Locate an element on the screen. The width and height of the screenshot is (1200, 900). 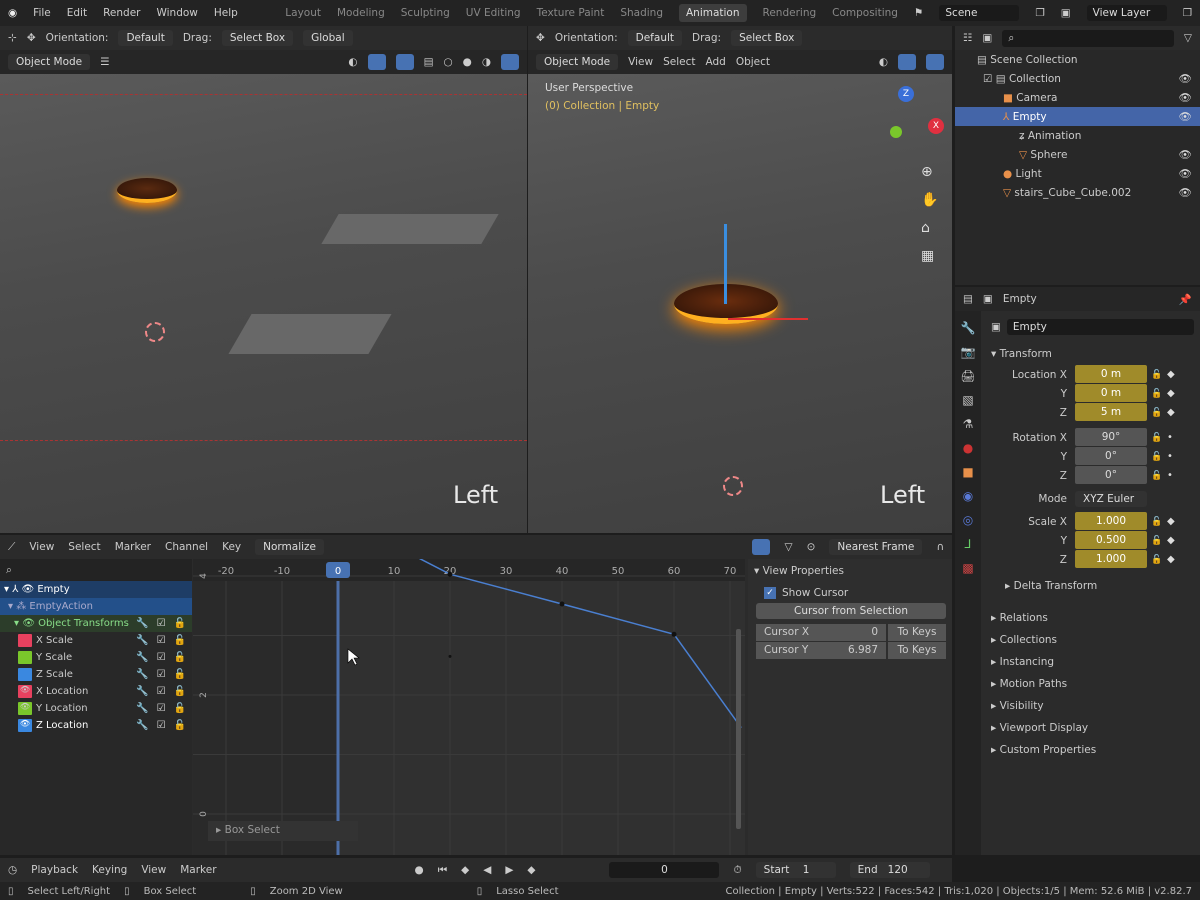
view-layer-icon: ▣ is located at coordinates (1066, 13).